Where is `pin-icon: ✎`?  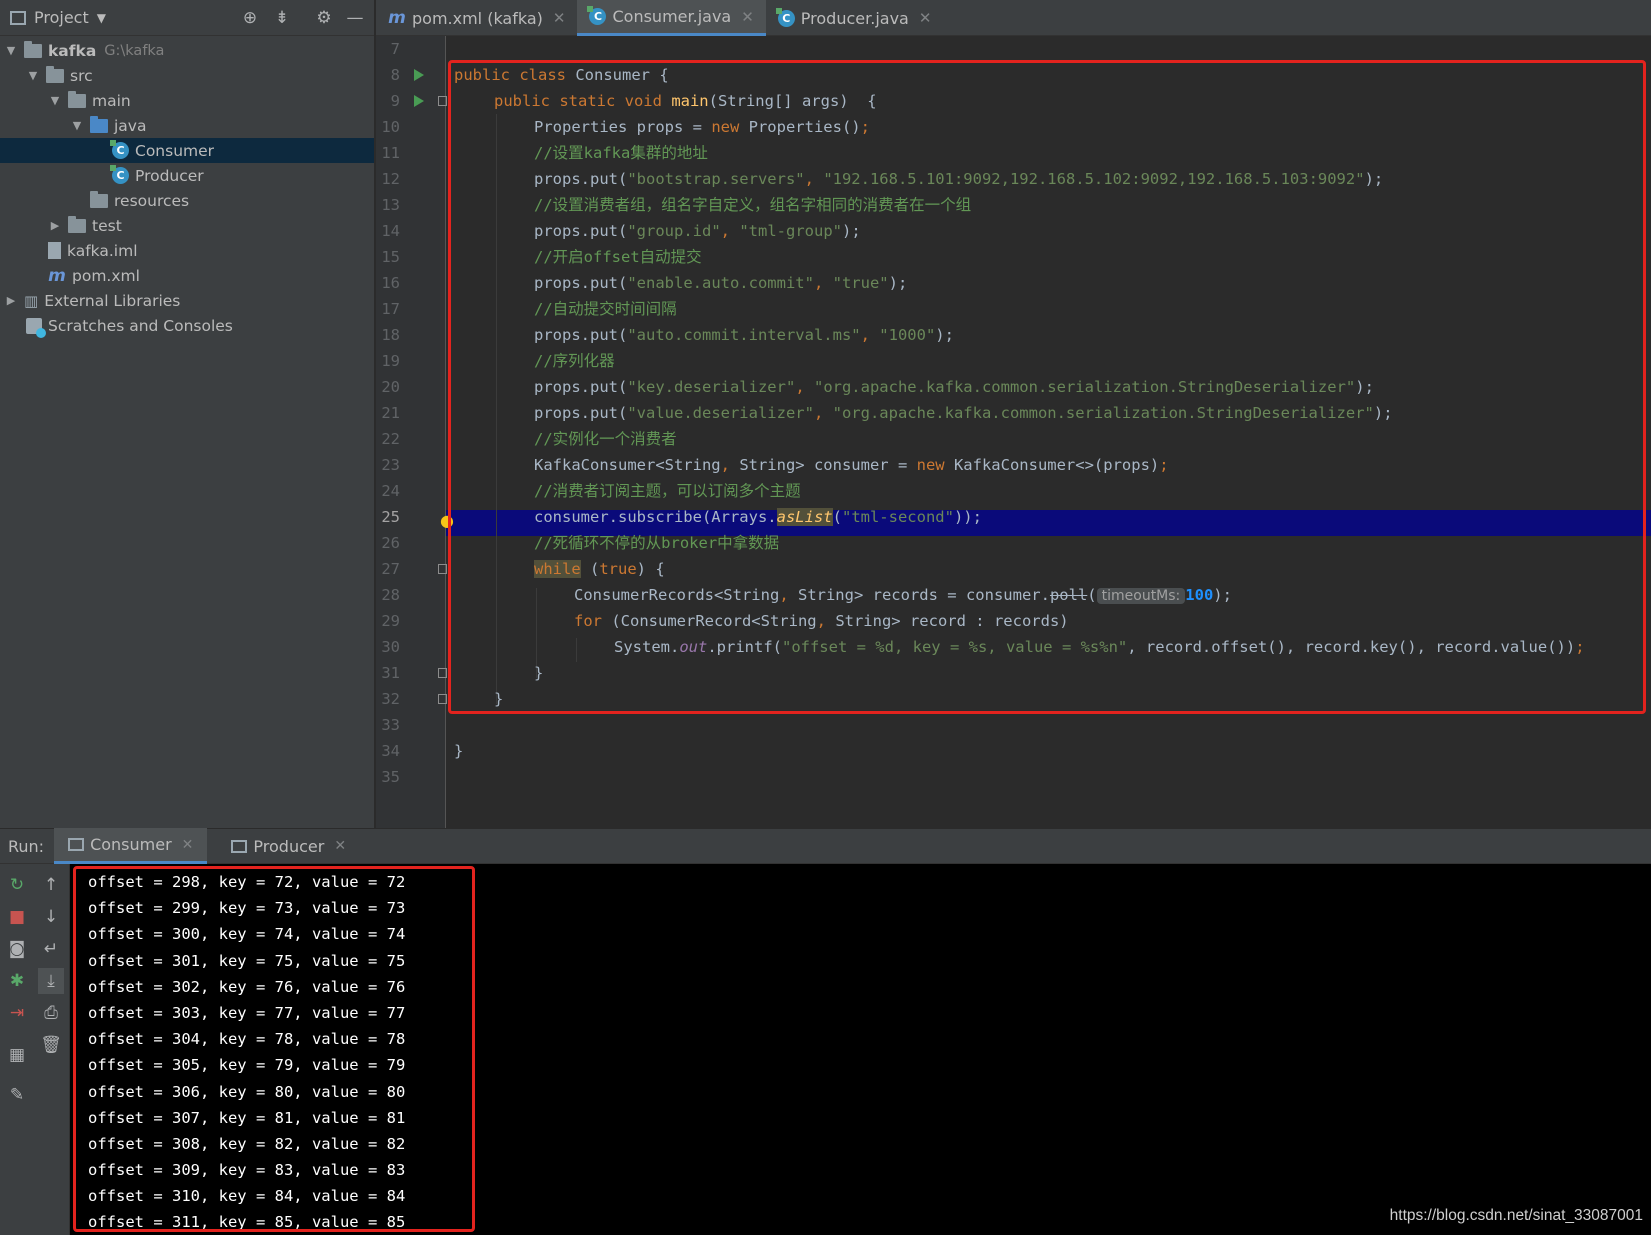 pin-icon: ✎ is located at coordinates (17, 1095).